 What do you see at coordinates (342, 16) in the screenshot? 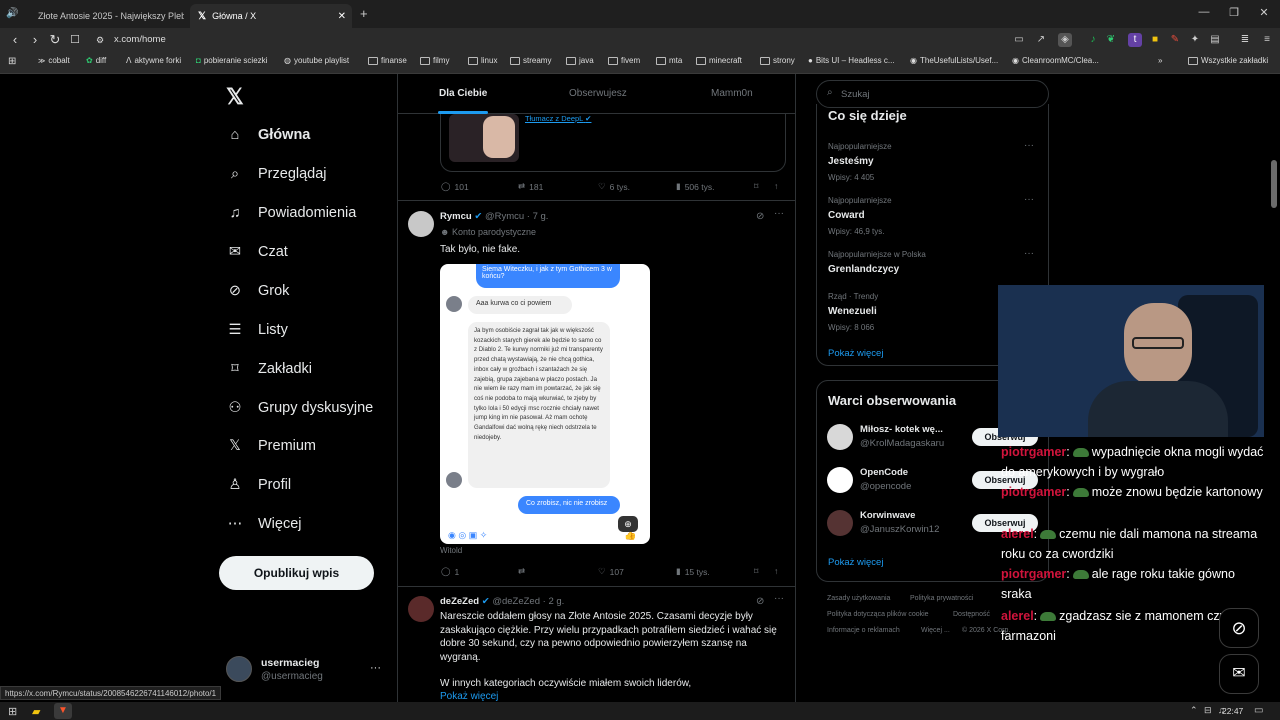
I see `close-tab-icon: ✕` at bounding box center [342, 16].